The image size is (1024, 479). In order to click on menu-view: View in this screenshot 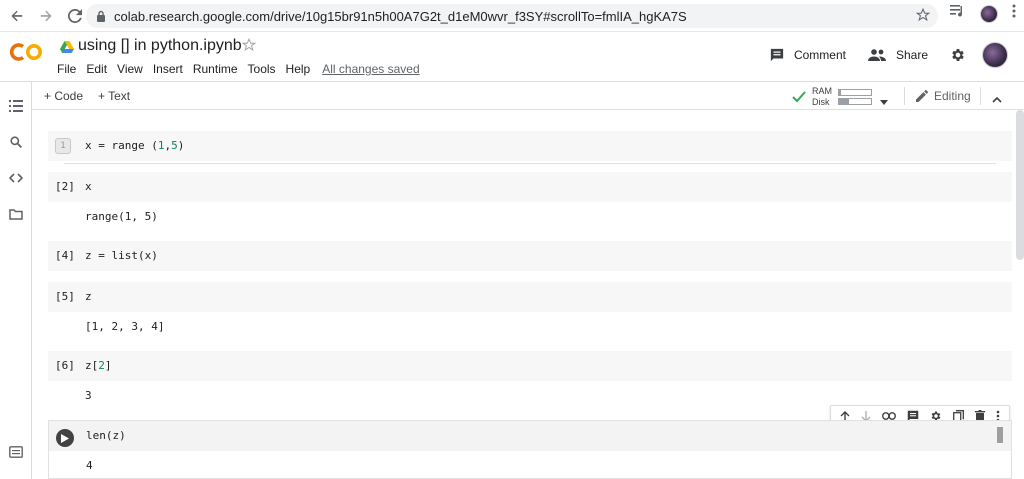, I will do `click(130, 69)`.